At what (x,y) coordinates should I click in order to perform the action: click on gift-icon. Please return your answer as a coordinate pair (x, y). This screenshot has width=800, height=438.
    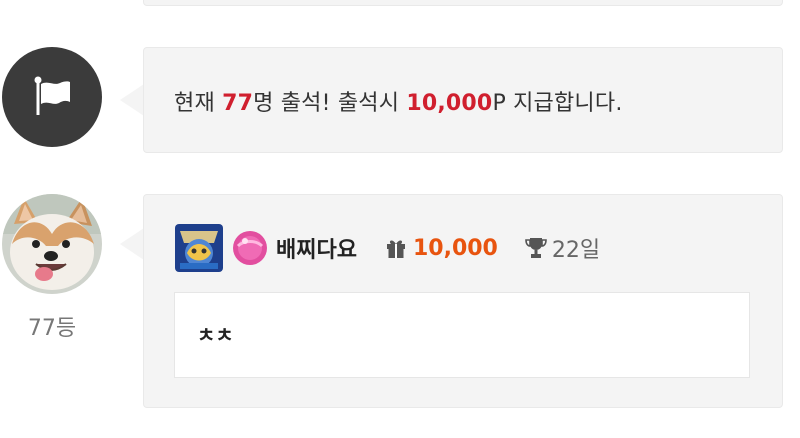
    Looking at the image, I should click on (396, 248).